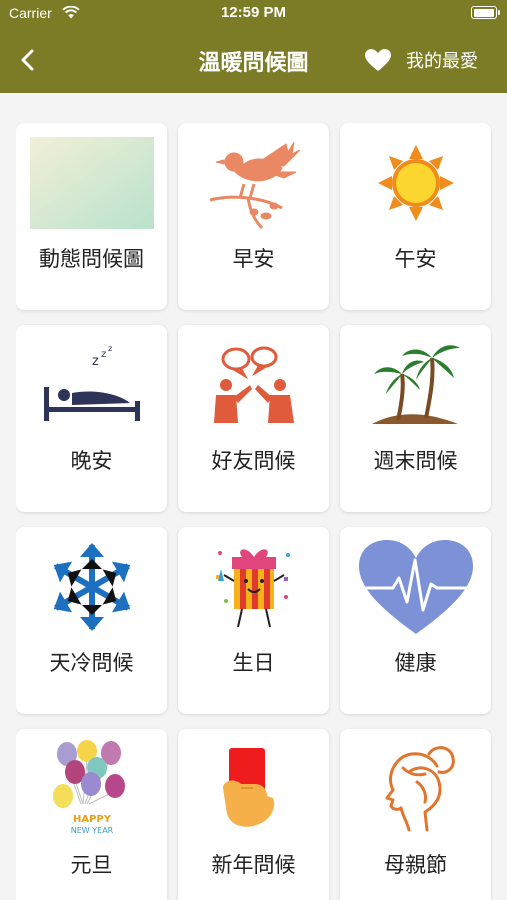 The height and width of the screenshot is (900, 507). I want to click on battery-level, so click(483, 12).